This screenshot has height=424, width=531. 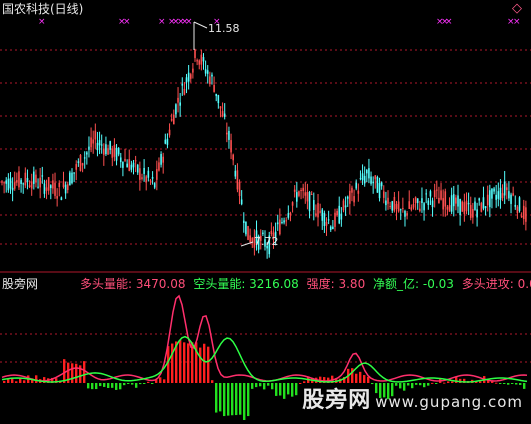 What do you see at coordinates (517, 9) in the screenshot?
I see `diamond-outline-icon: ◇` at bounding box center [517, 9].